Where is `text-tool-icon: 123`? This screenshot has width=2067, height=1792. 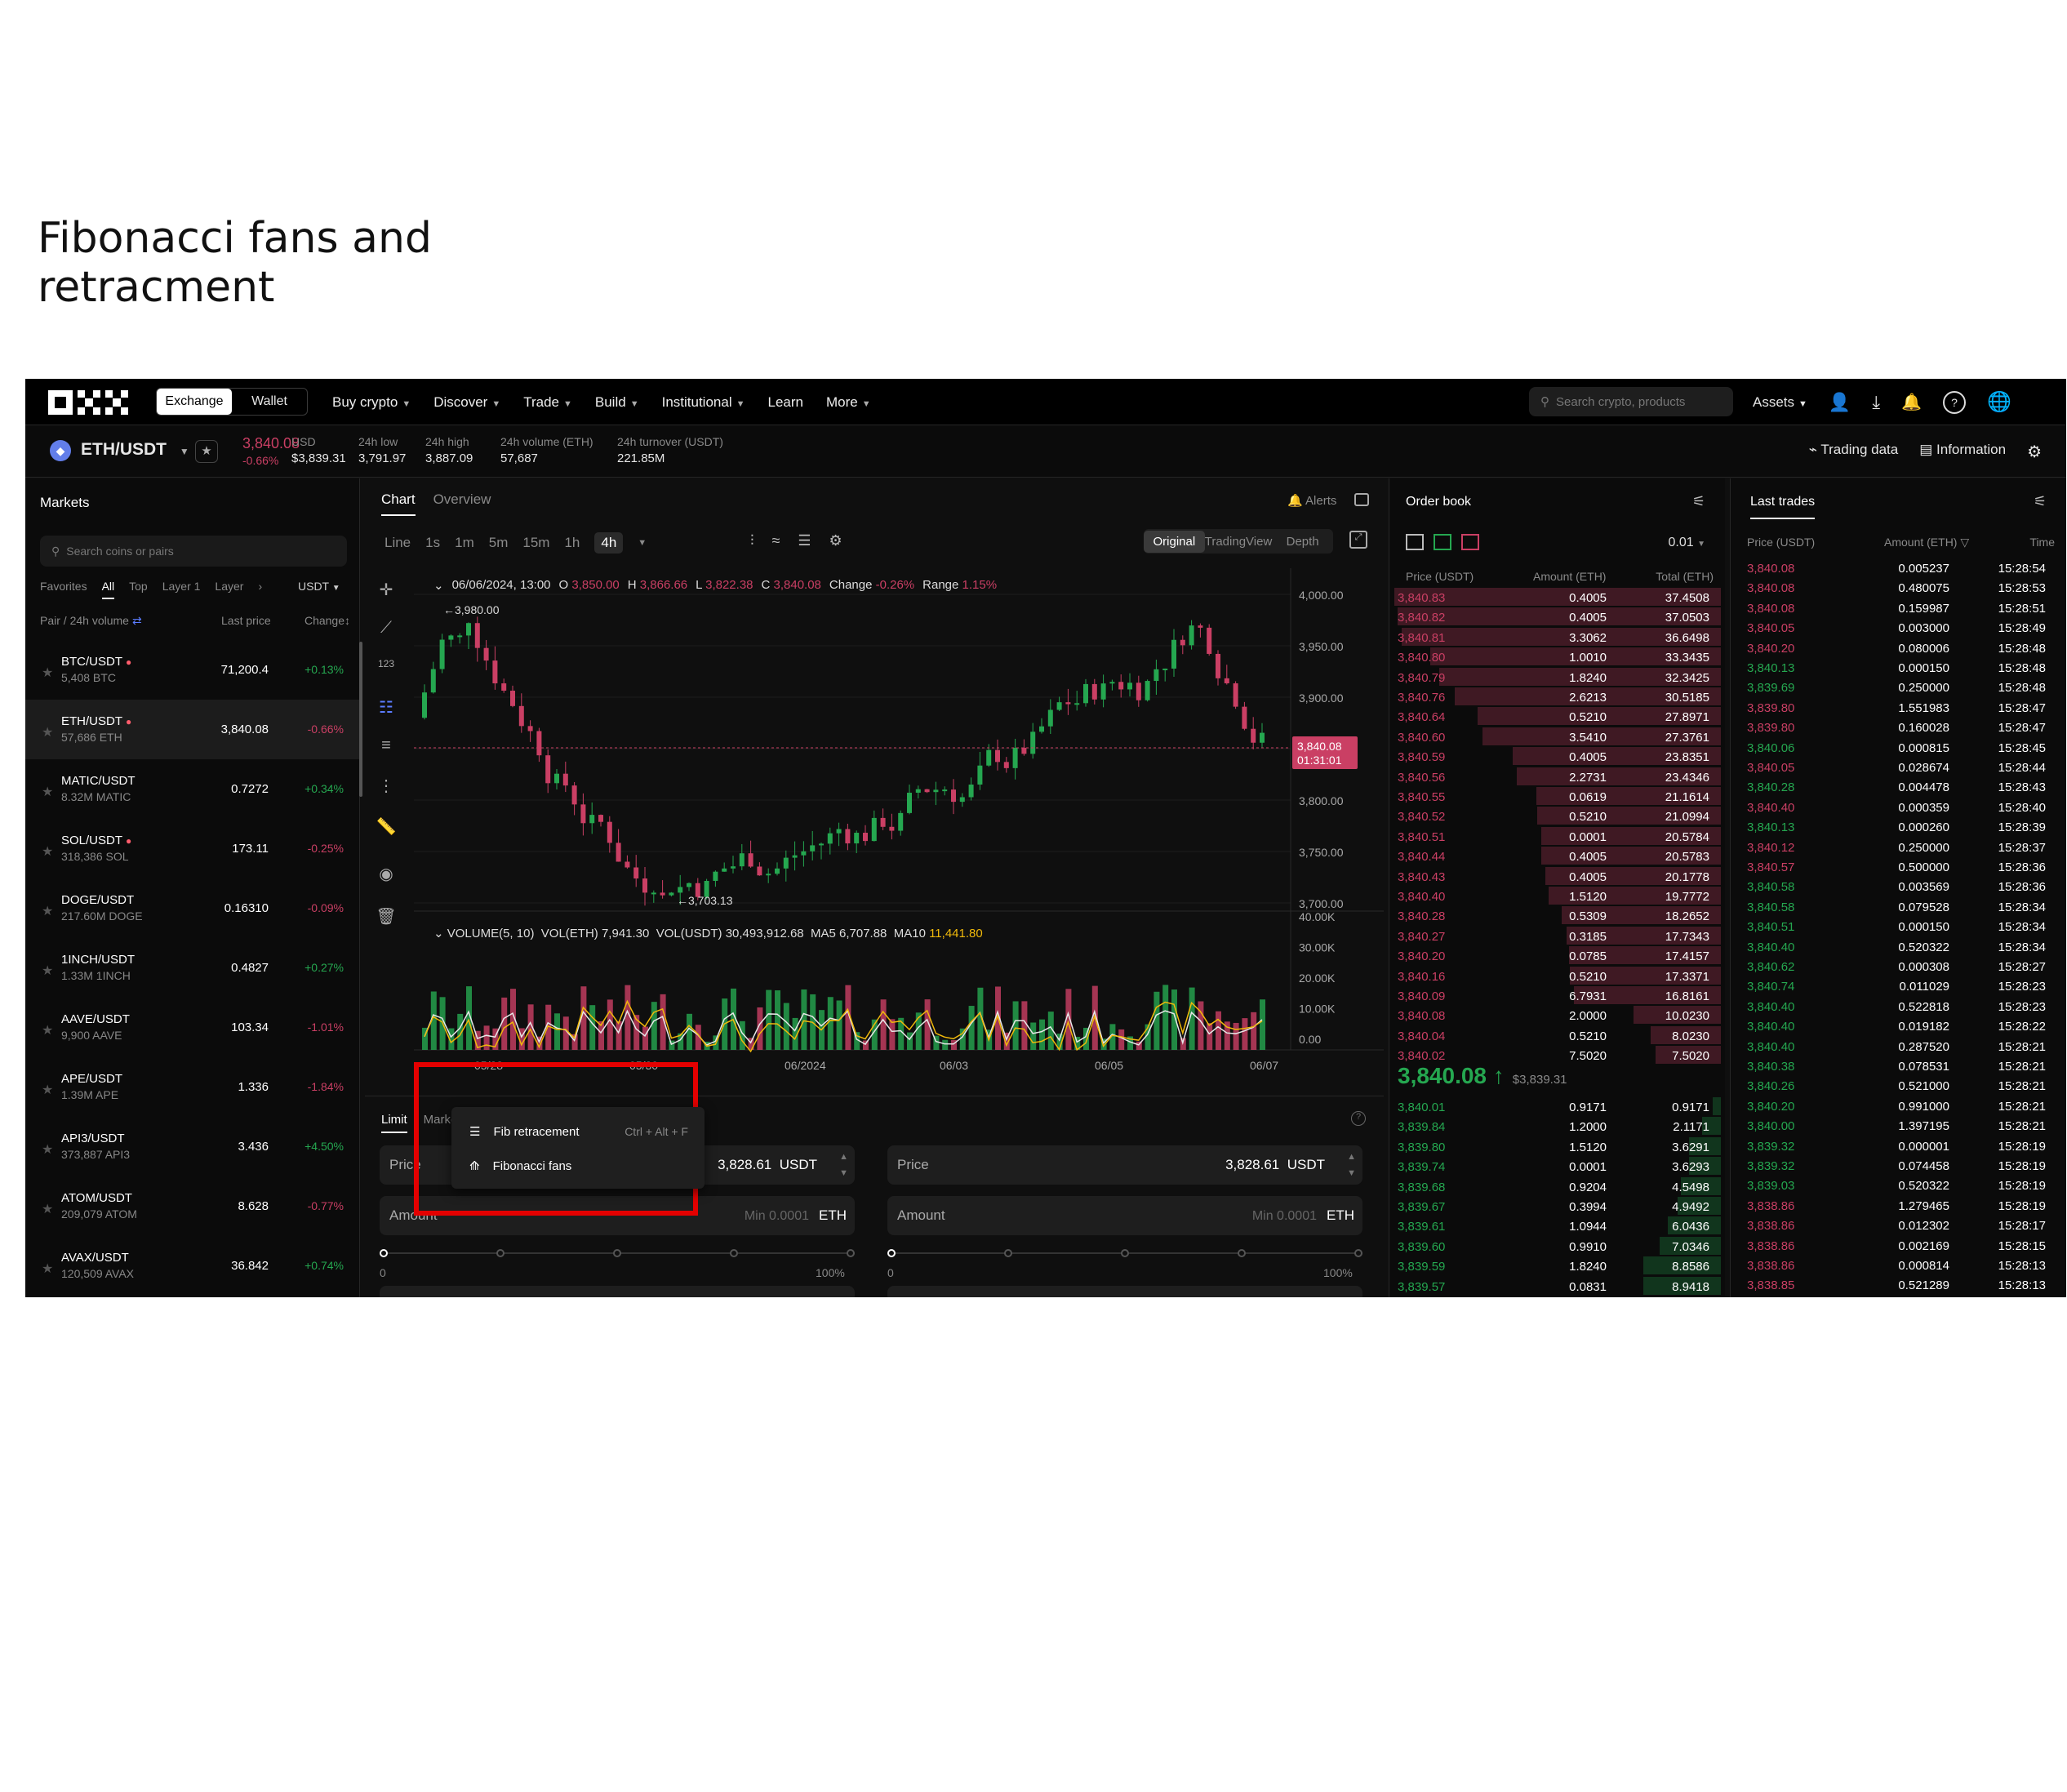 text-tool-icon: 123 is located at coordinates (386, 669).